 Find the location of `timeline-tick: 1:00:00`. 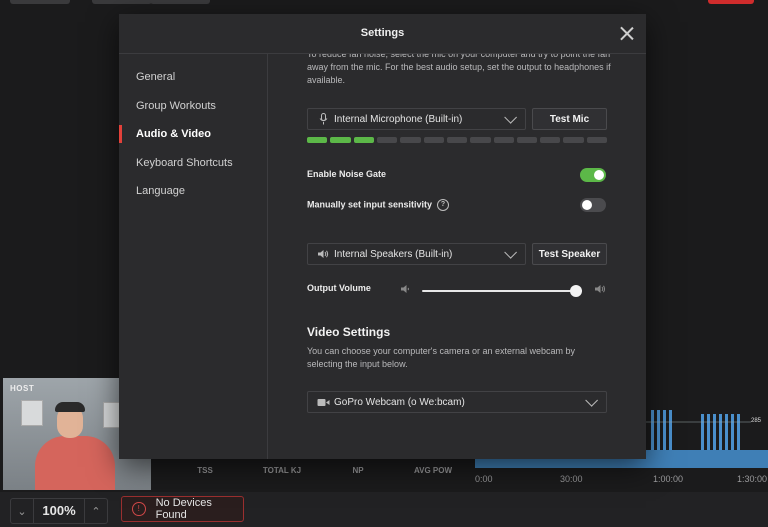

timeline-tick: 1:00:00 is located at coordinates (668, 479).